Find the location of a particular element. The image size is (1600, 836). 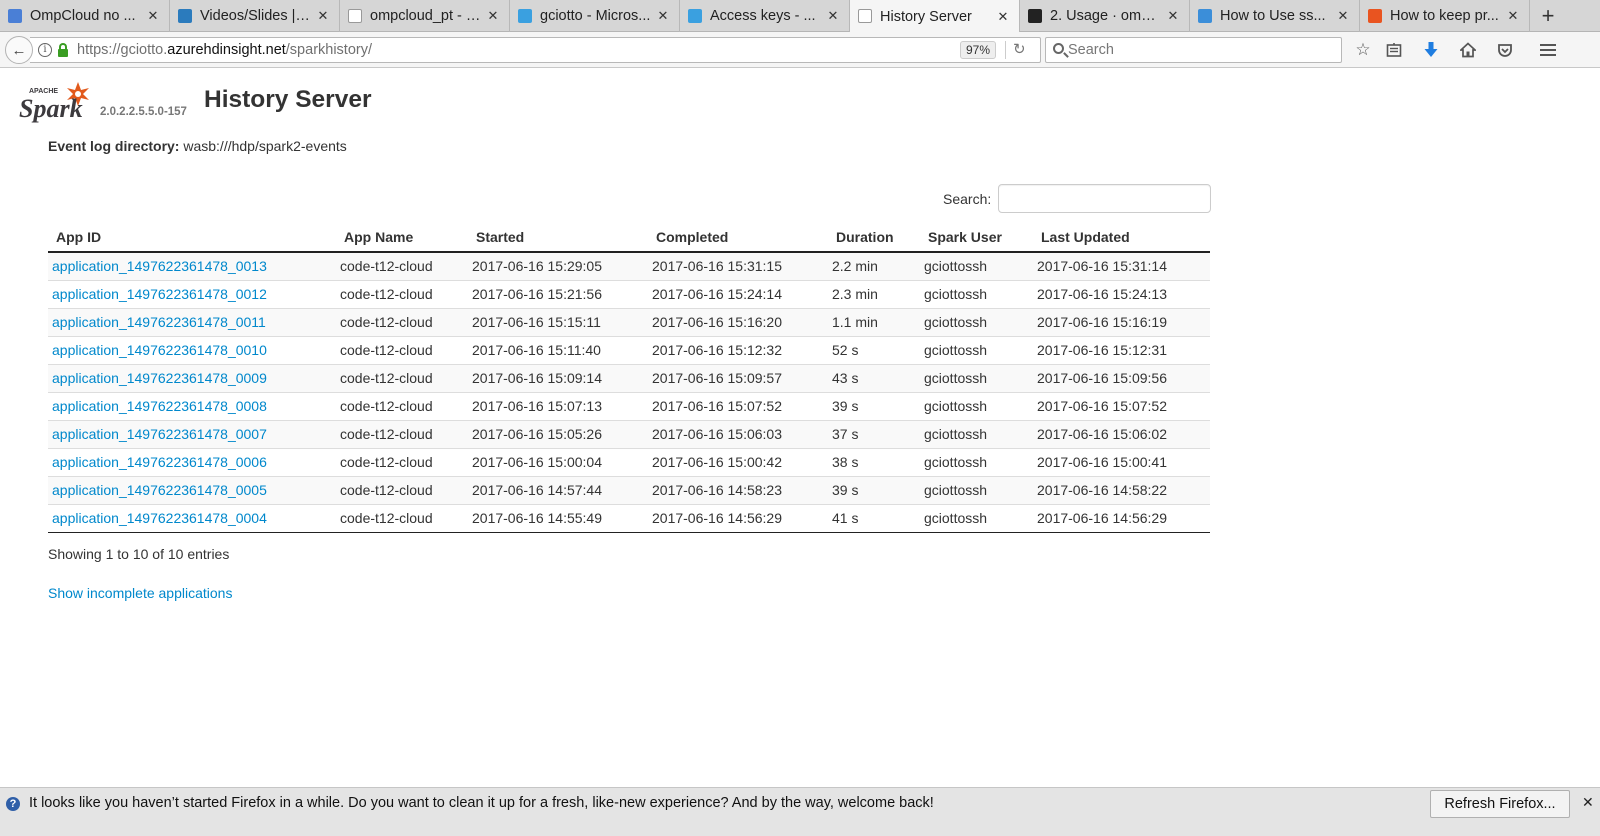

azure-cloud-icon is located at coordinates (695, 16).